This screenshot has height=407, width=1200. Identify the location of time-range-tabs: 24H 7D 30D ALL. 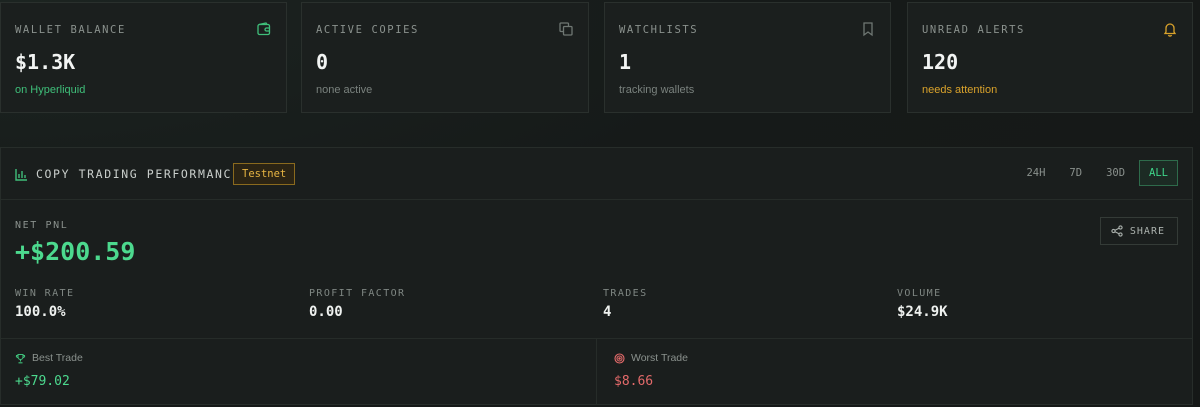
(1097, 173).